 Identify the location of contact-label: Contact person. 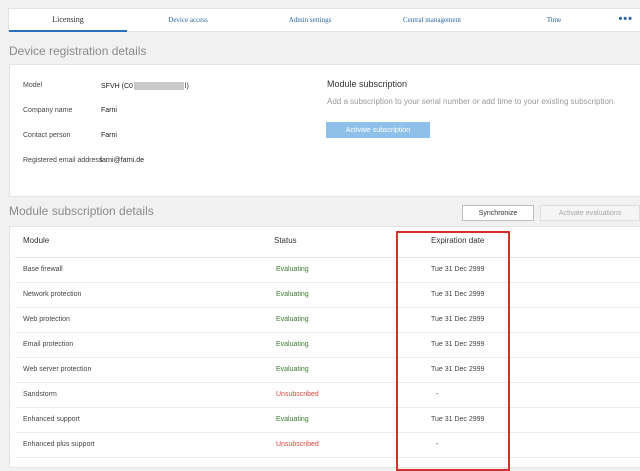
(47, 135).